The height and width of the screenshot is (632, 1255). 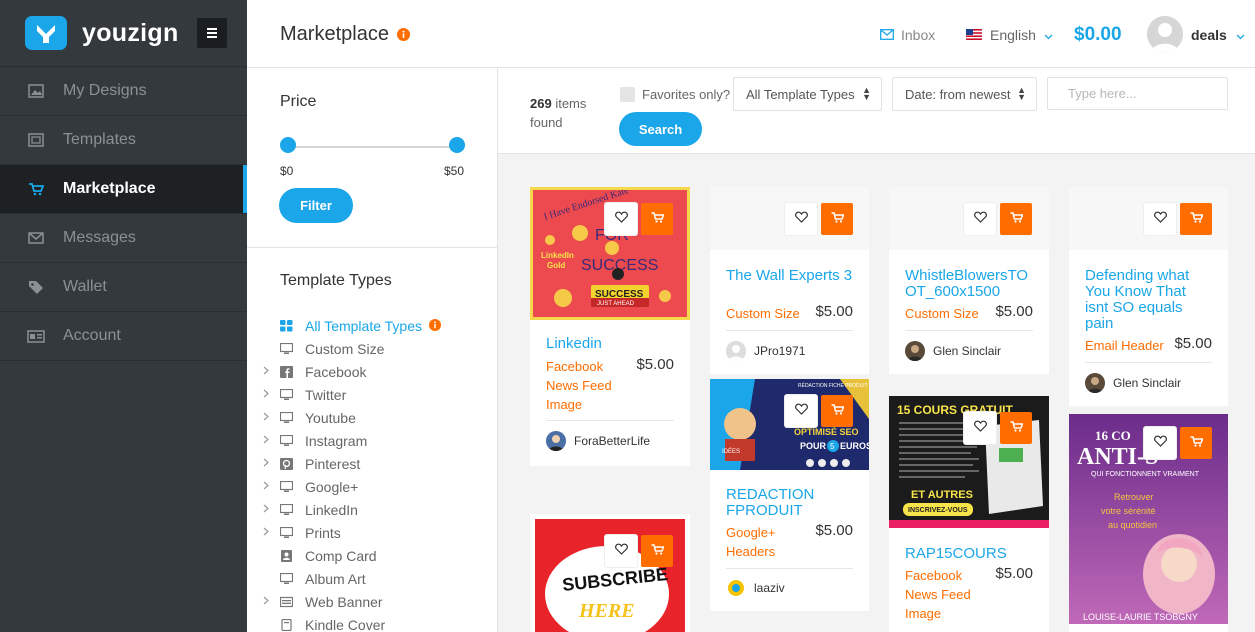 What do you see at coordinates (660, 129) in the screenshot?
I see `search-button: Search` at bounding box center [660, 129].